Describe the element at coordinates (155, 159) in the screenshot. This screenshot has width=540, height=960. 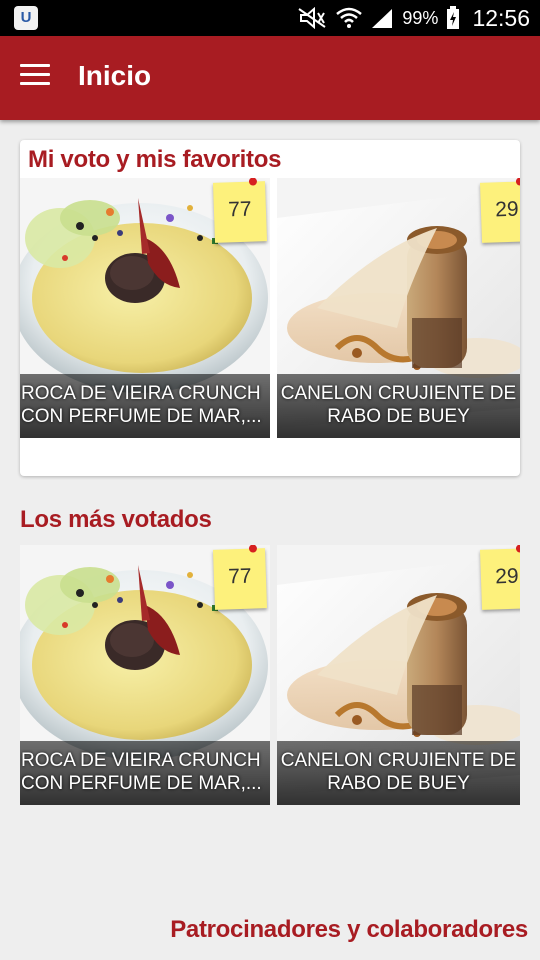
I see `favorites-section-title: Mi voto y mis favoritos` at that location.